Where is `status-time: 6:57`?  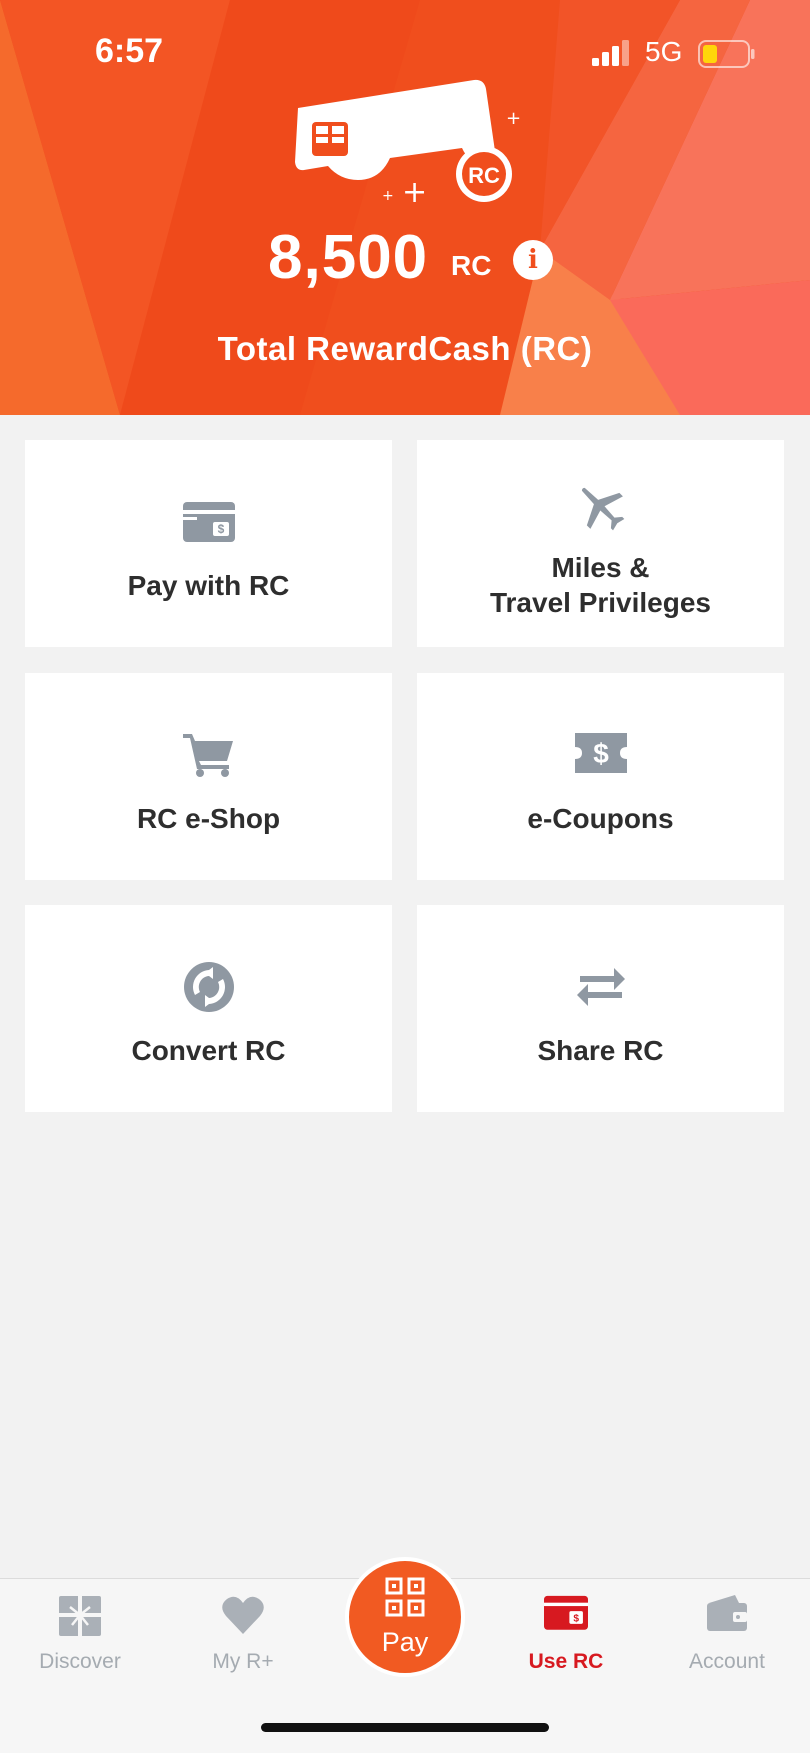
status-time: 6:57 is located at coordinates (129, 51).